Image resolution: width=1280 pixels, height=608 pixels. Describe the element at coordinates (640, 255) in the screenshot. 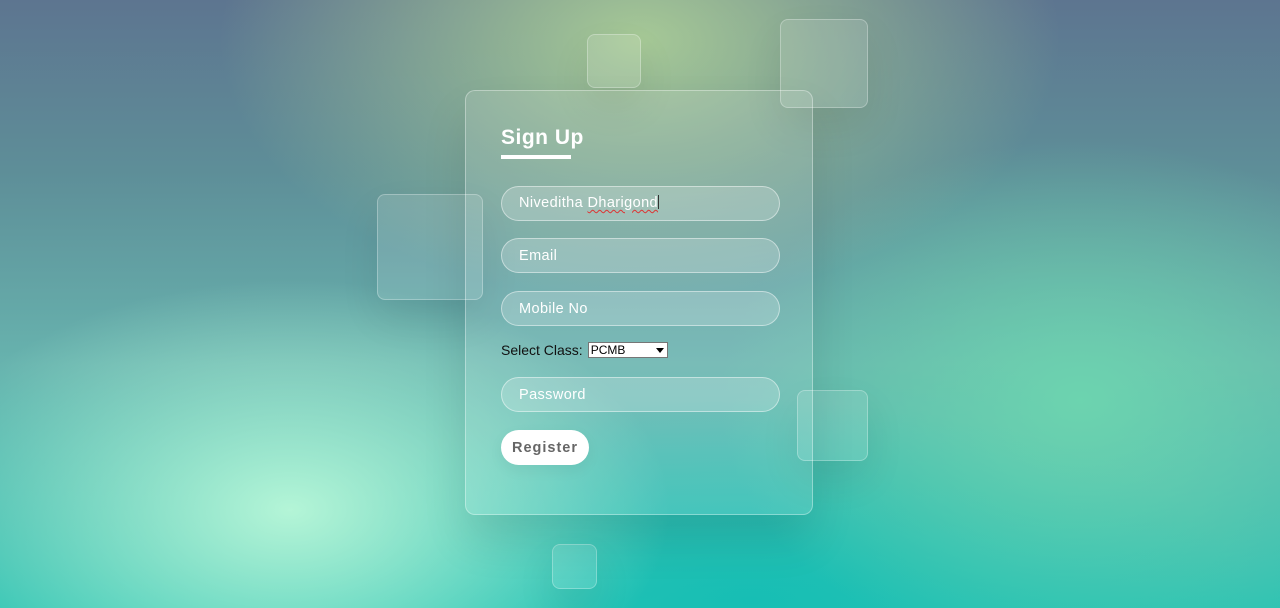

I see `email-input` at that location.